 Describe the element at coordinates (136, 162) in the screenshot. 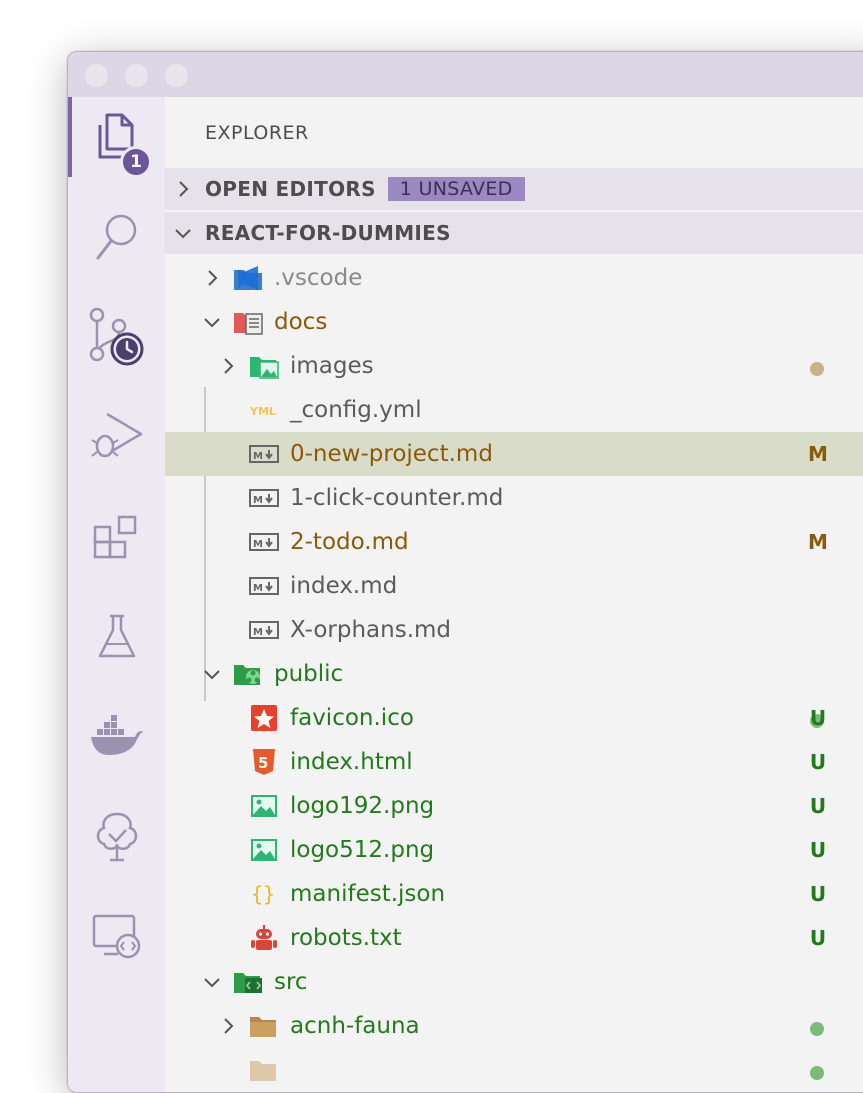

I see `unsaved-count-badge: 1` at that location.